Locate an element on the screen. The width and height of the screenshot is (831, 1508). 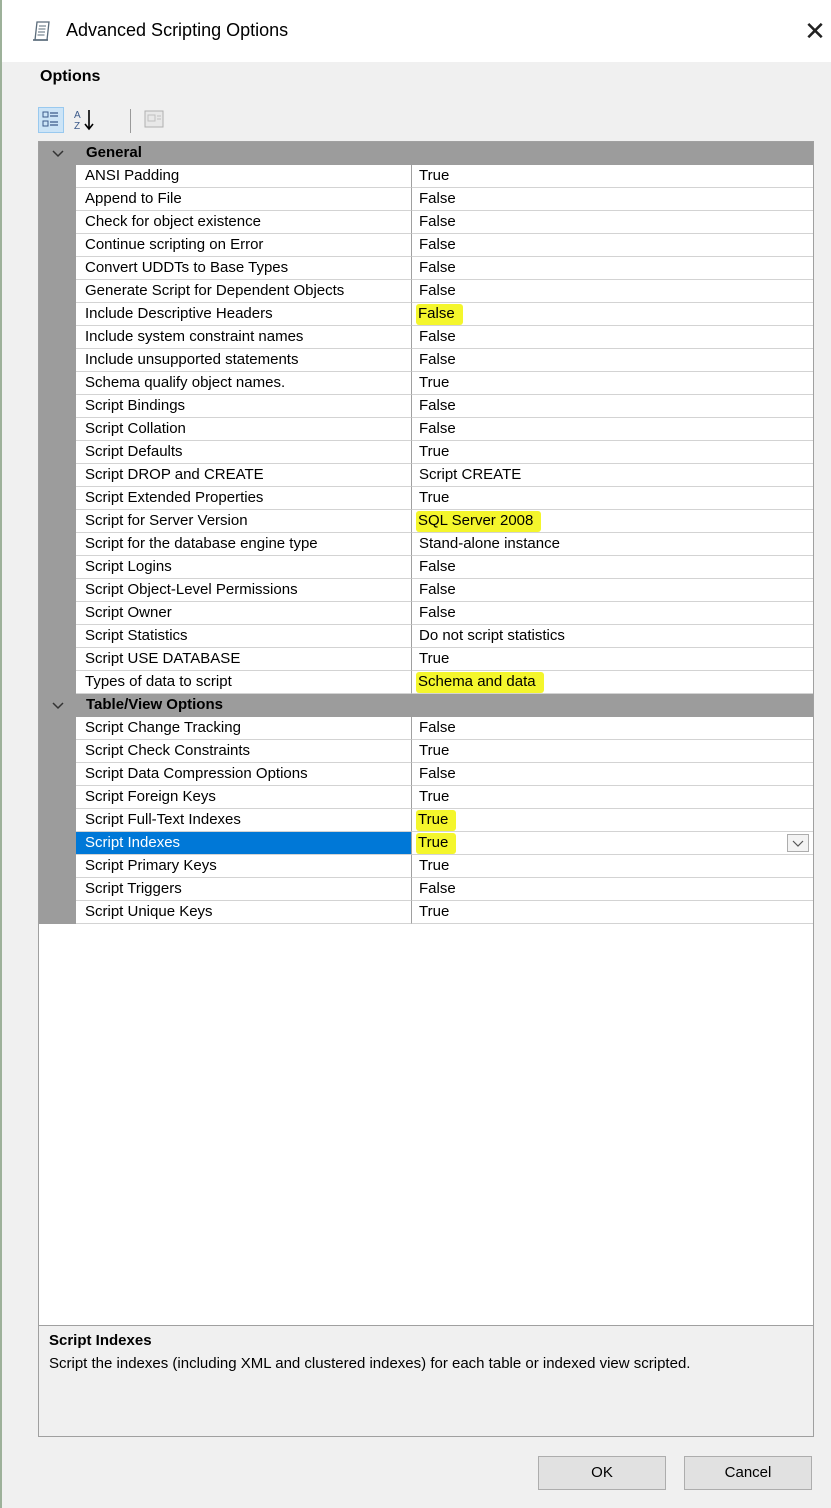
property-name: Schema qualify object names. is located at coordinates (244, 383).